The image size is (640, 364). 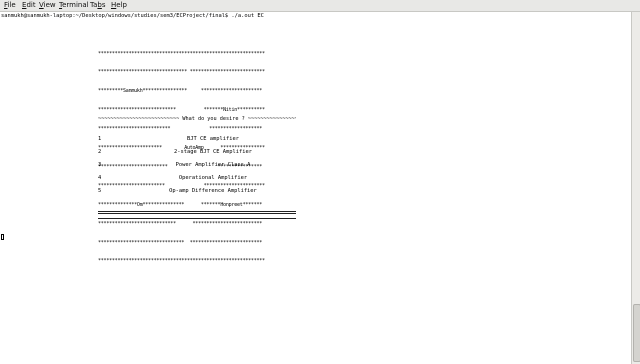 What do you see at coordinates (635, 188) in the screenshot?
I see `vertical-scrollbar` at bounding box center [635, 188].